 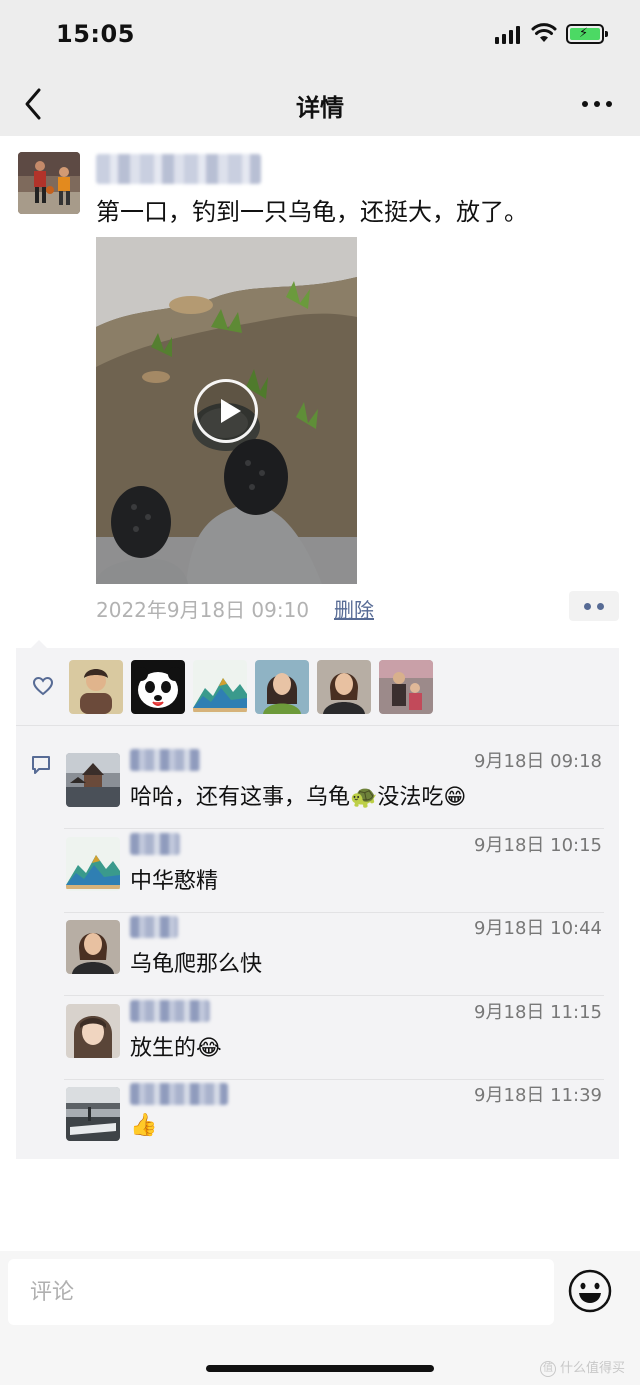 I want to click on battery-icon: ⚡, so click(x=587, y=34).